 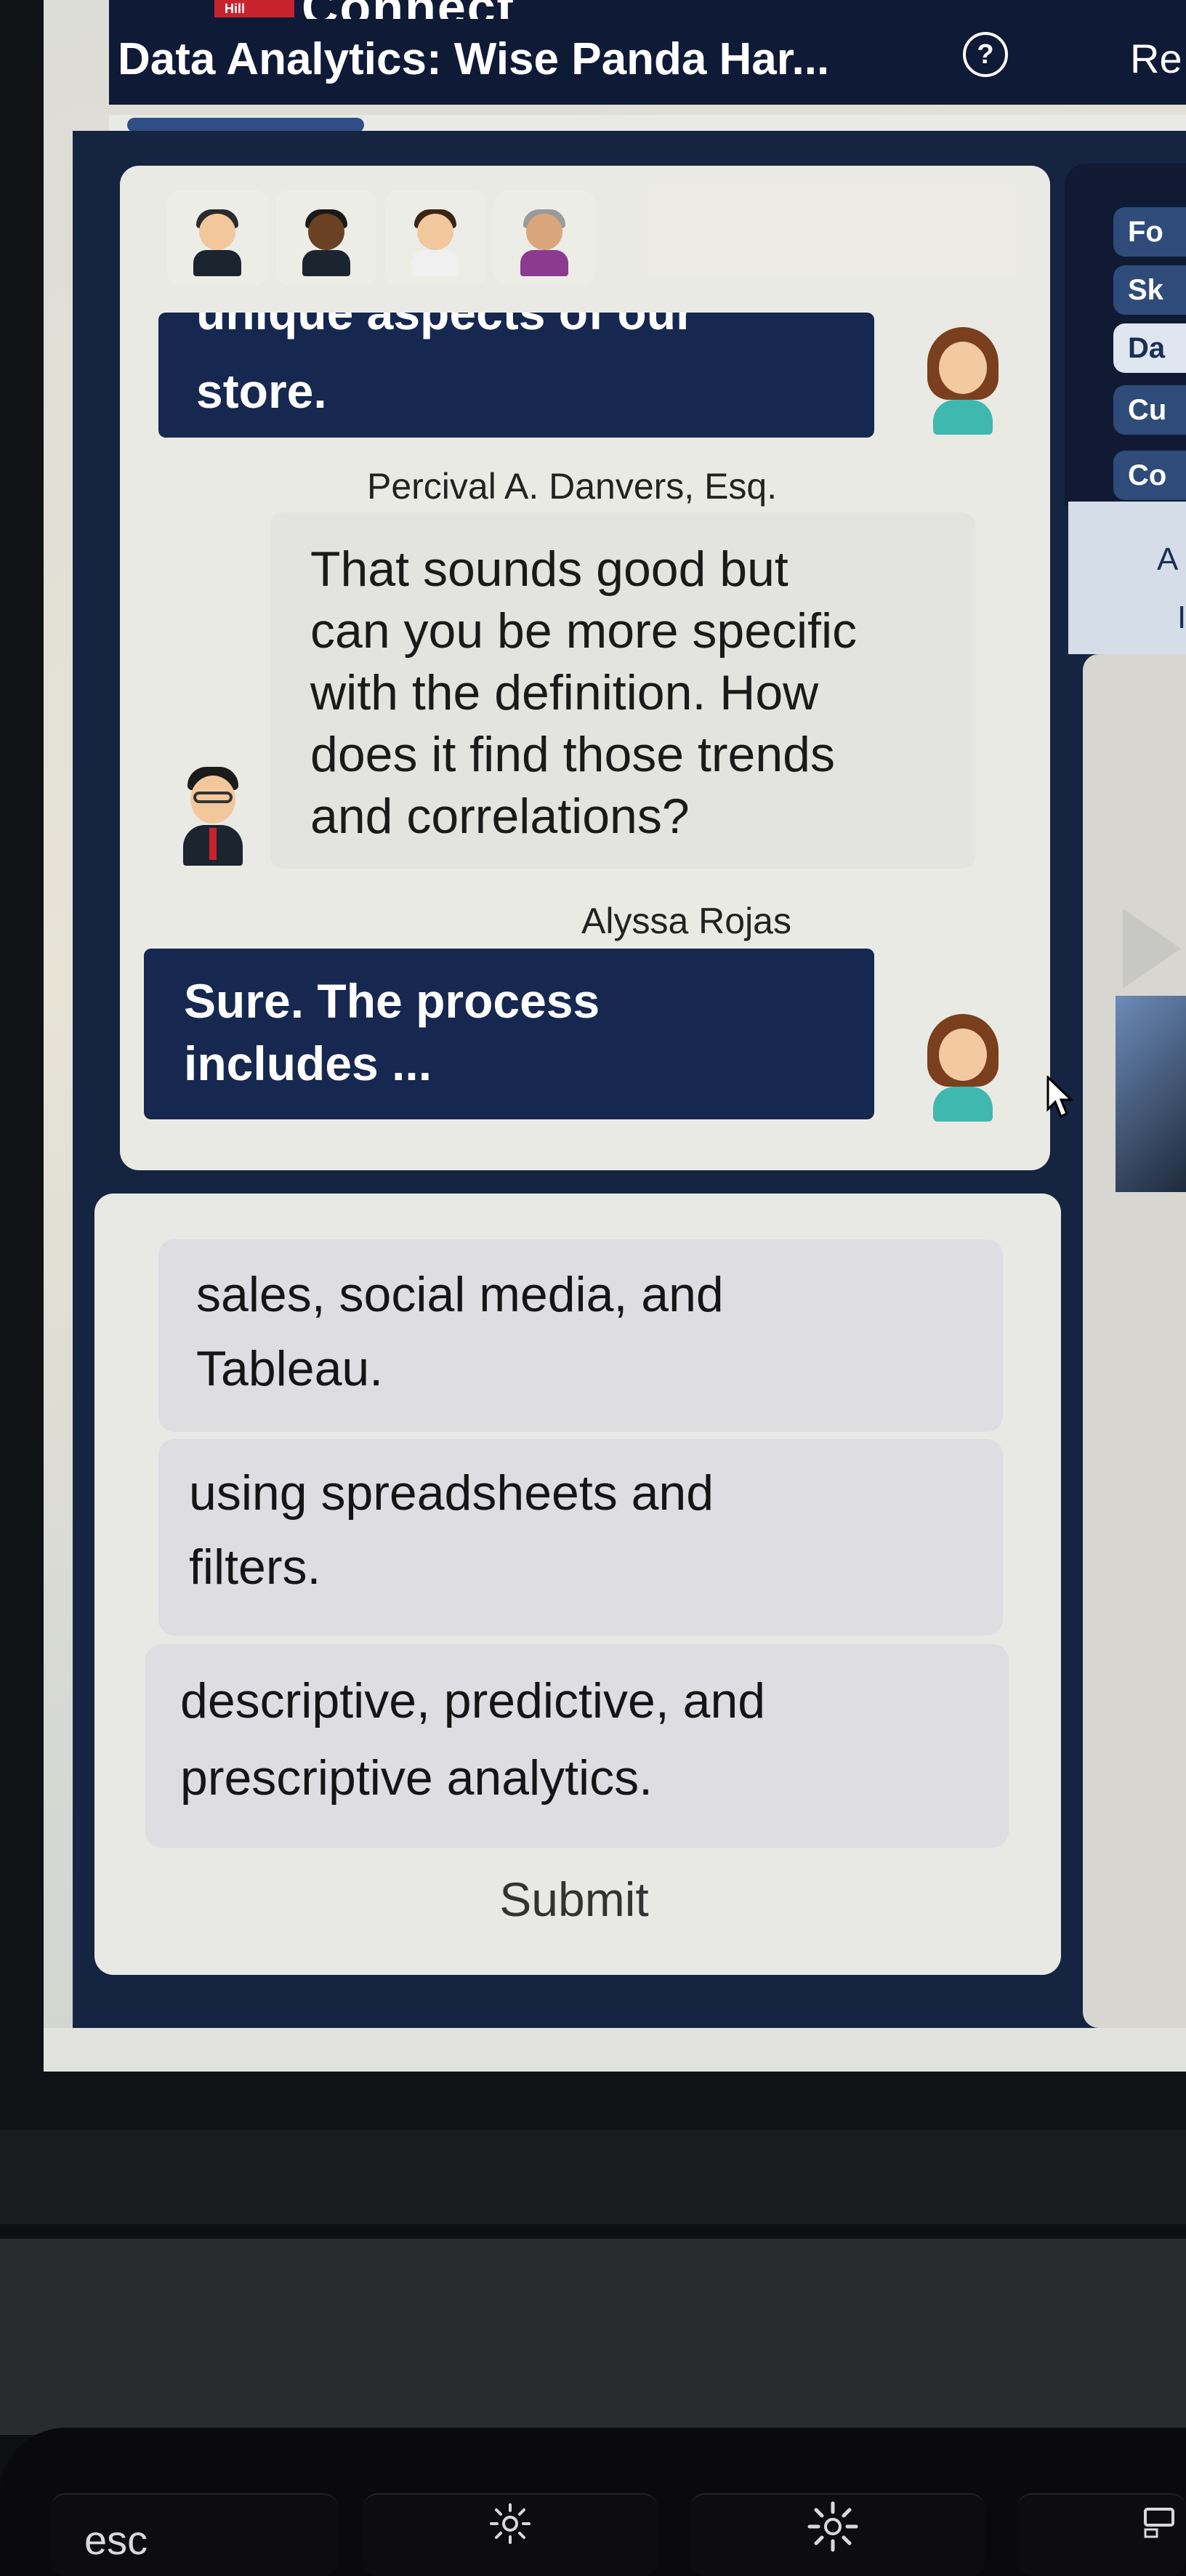 I want to click on brightness-up-key, so click(x=837, y=2534).